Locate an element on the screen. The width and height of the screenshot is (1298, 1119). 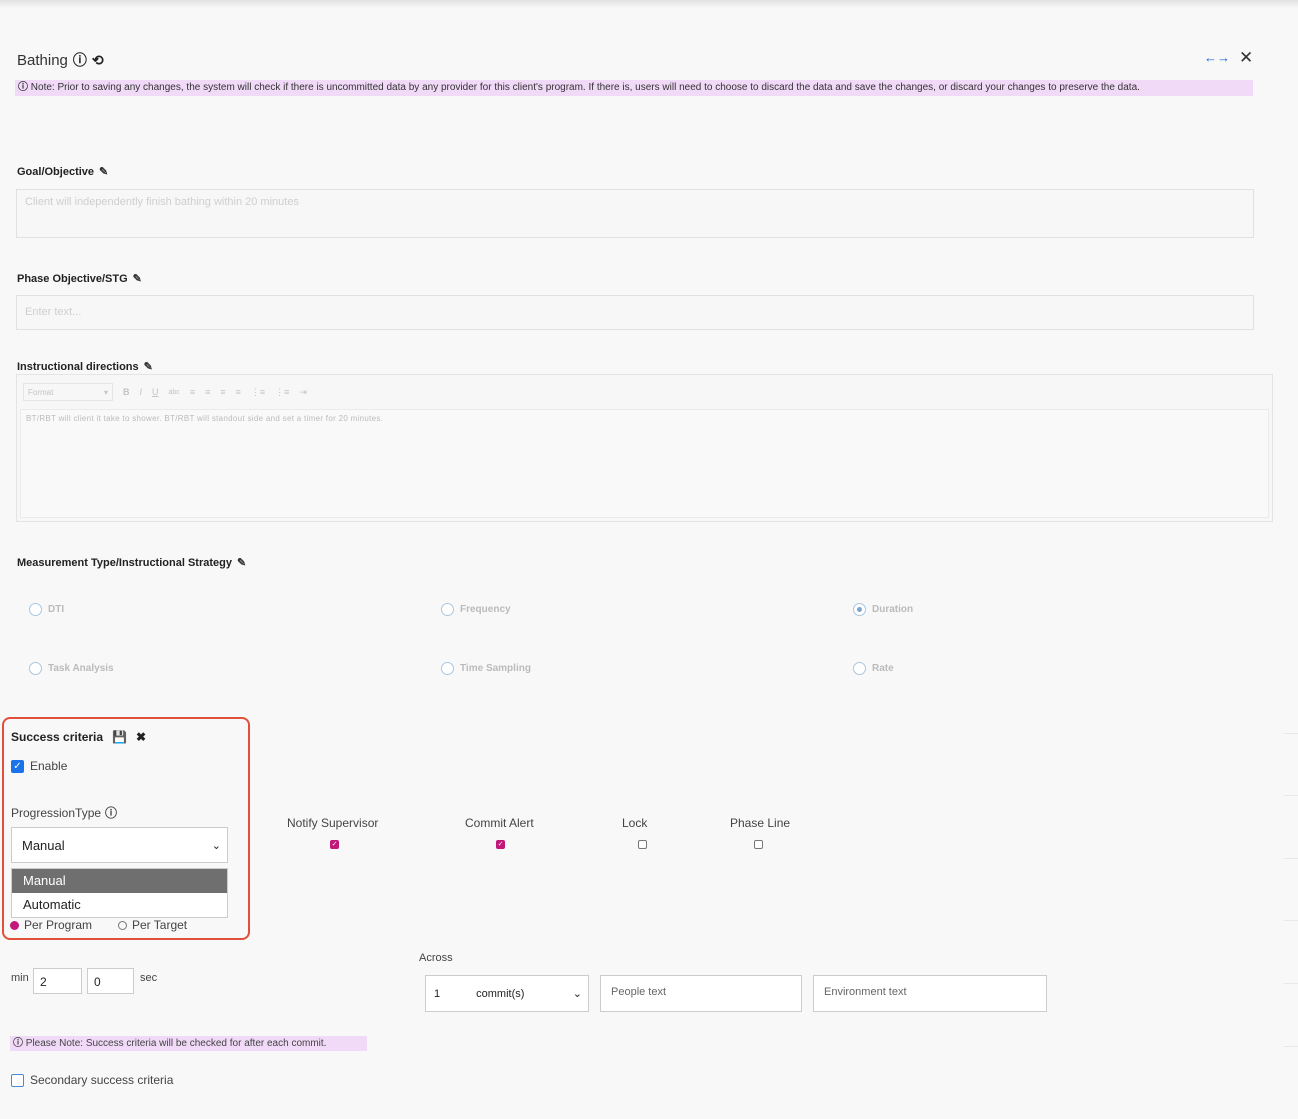
commit-alert-label: Commit Alert is located at coordinates (499, 823).